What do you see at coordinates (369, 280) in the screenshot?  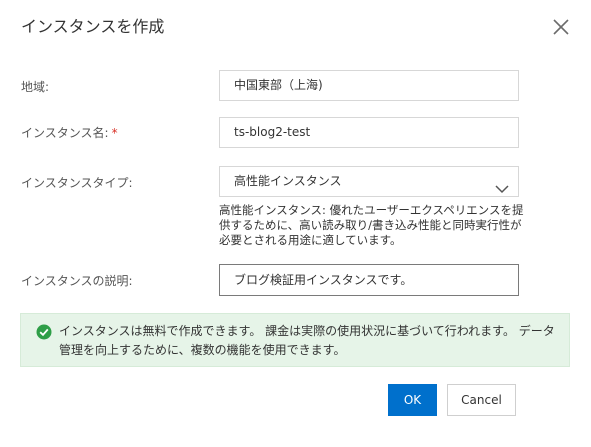 I see `description-input: ブログ検証用インスタンスです。` at bounding box center [369, 280].